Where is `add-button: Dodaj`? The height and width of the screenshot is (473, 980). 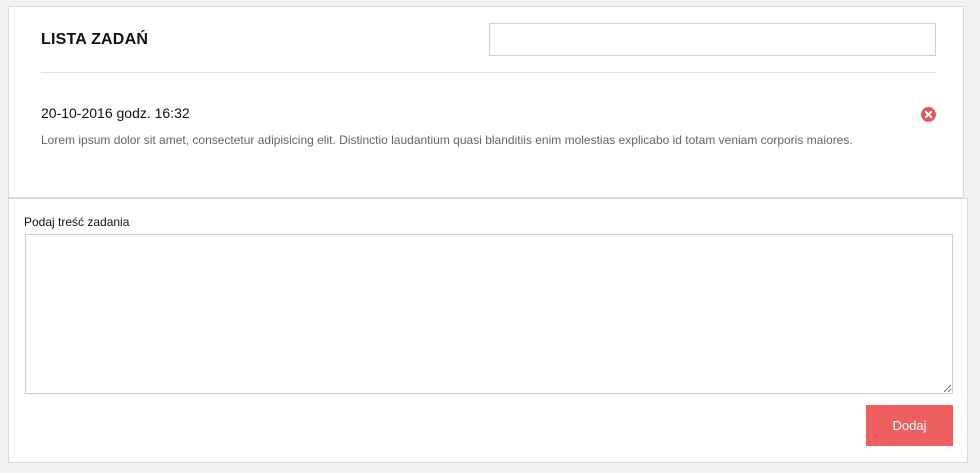 add-button: Dodaj is located at coordinates (909, 425).